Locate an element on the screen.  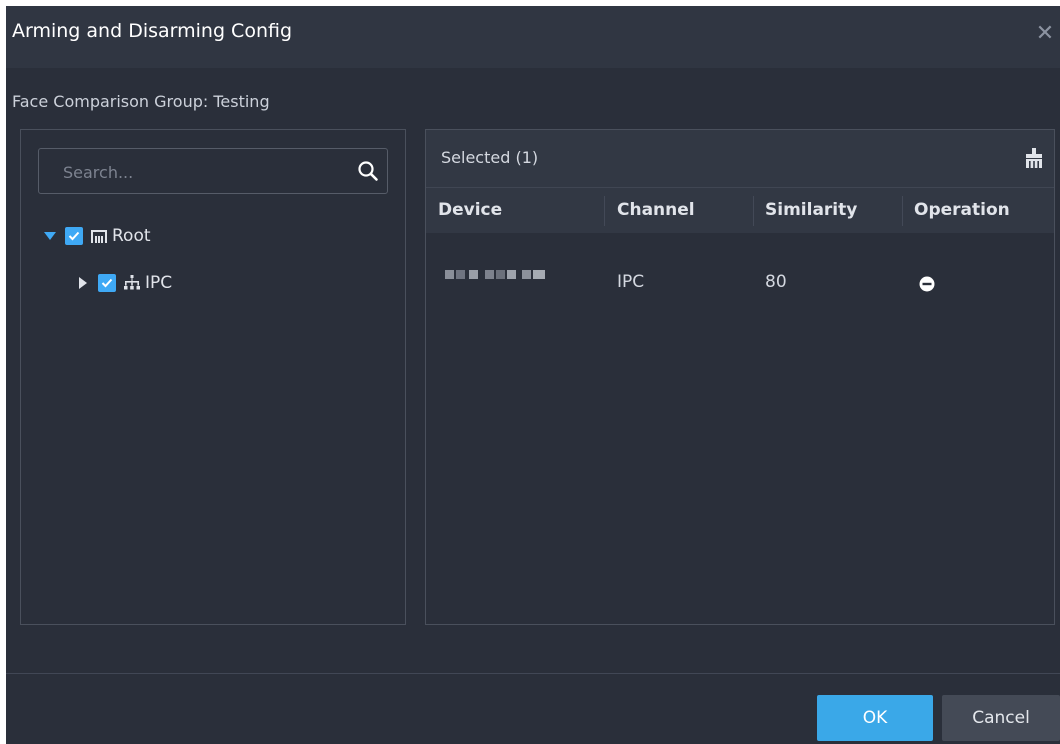
search-box is located at coordinates (213, 171).